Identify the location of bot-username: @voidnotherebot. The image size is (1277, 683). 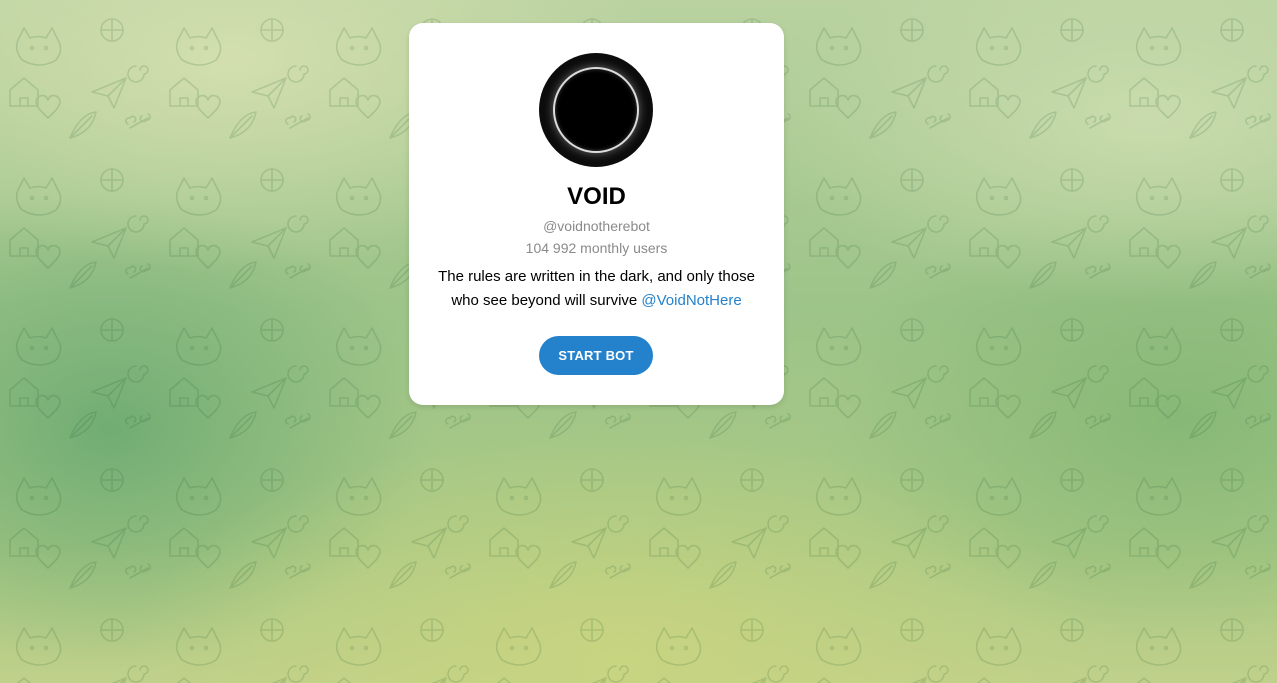
(596, 226).